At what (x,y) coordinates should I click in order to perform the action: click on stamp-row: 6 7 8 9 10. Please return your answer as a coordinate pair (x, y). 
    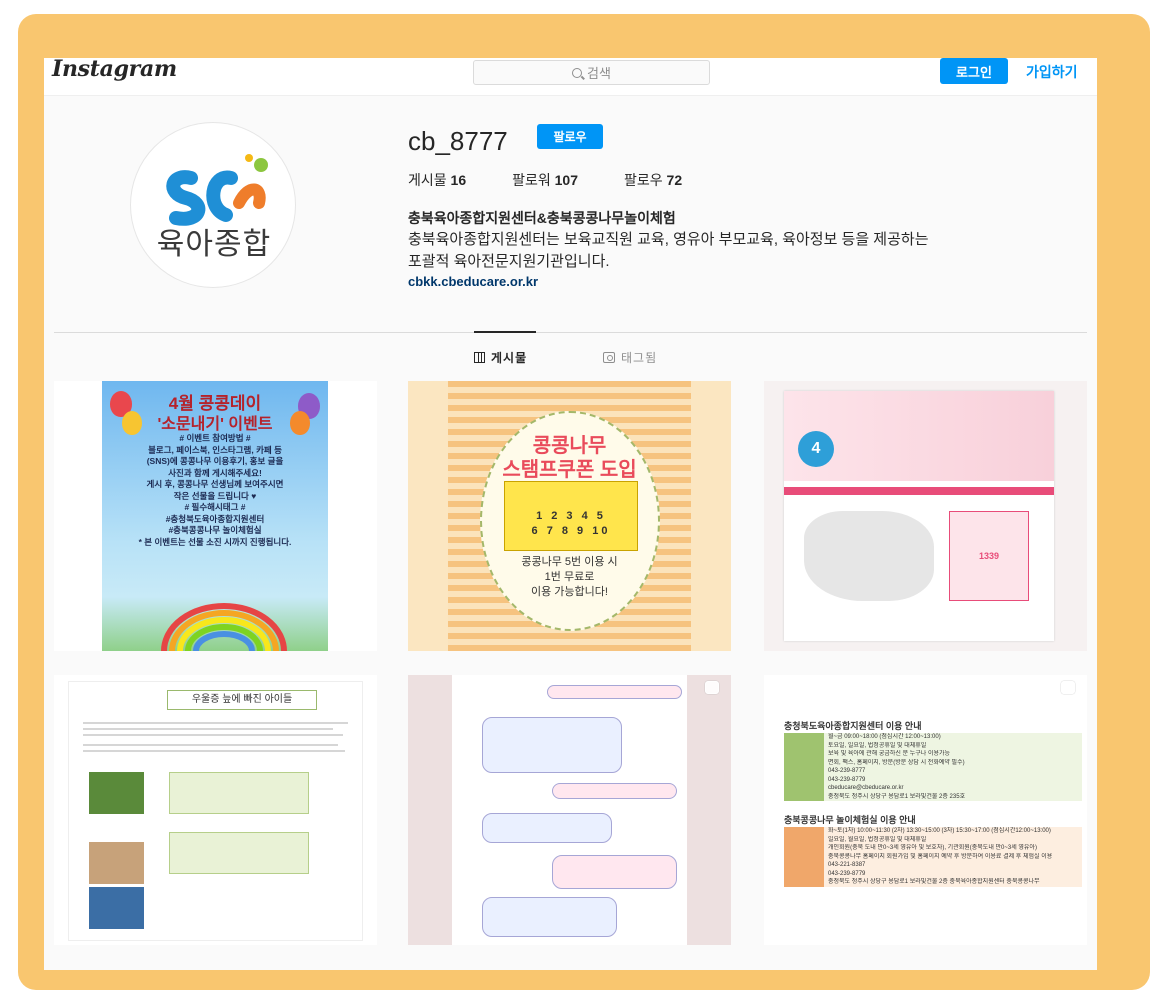
    Looking at the image, I should click on (571, 531).